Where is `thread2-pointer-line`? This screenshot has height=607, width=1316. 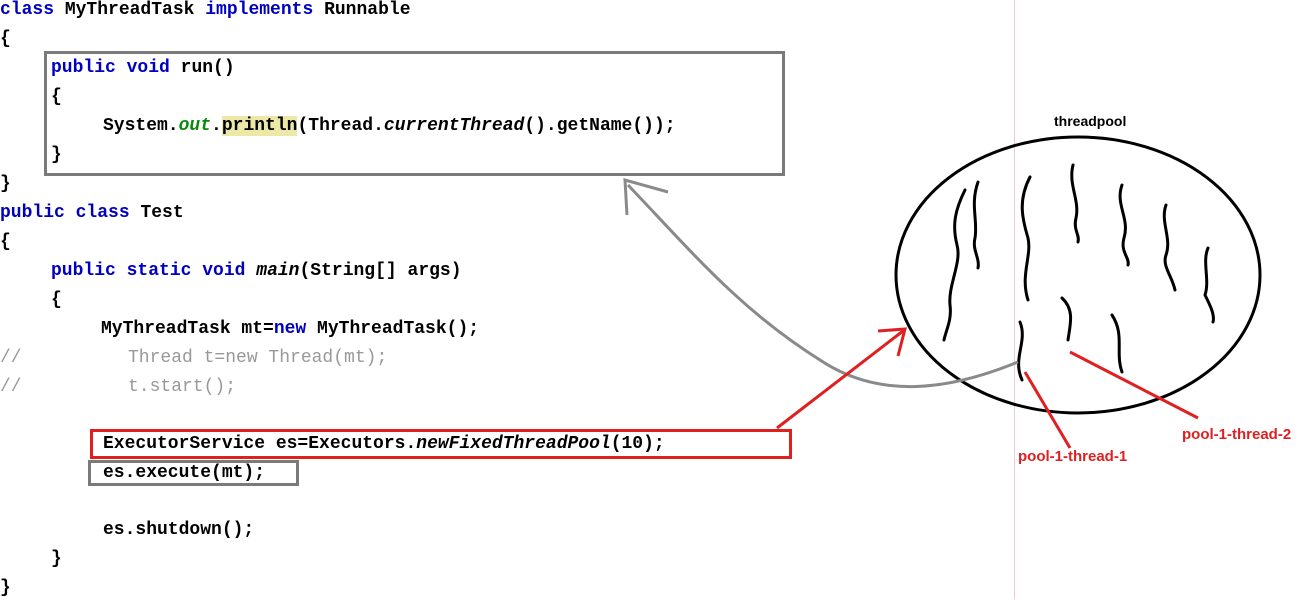 thread2-pointer-line is located at coordinates (1134, 385).